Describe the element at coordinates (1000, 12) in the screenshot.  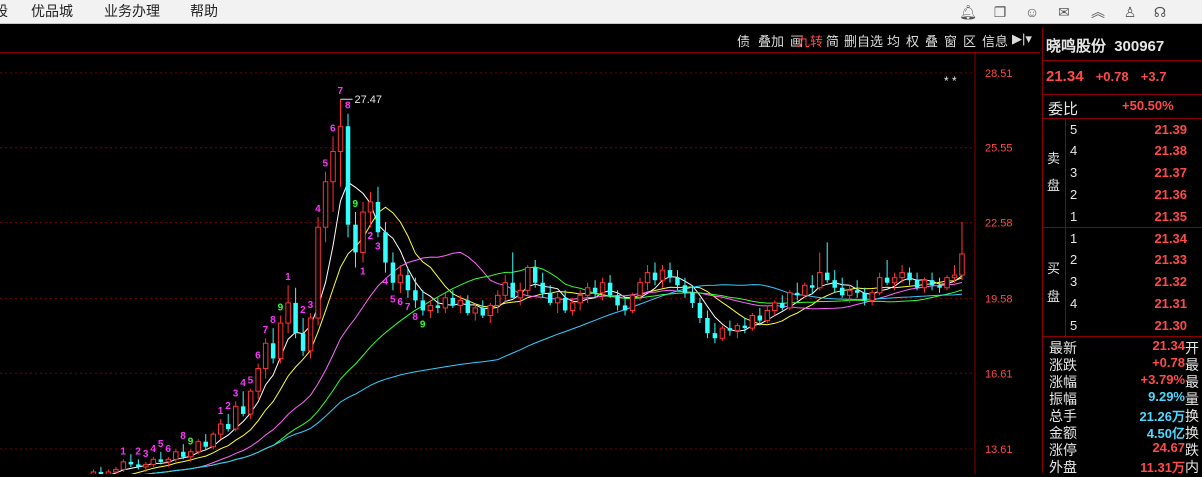
I see `window-icon: ❐` at that location.